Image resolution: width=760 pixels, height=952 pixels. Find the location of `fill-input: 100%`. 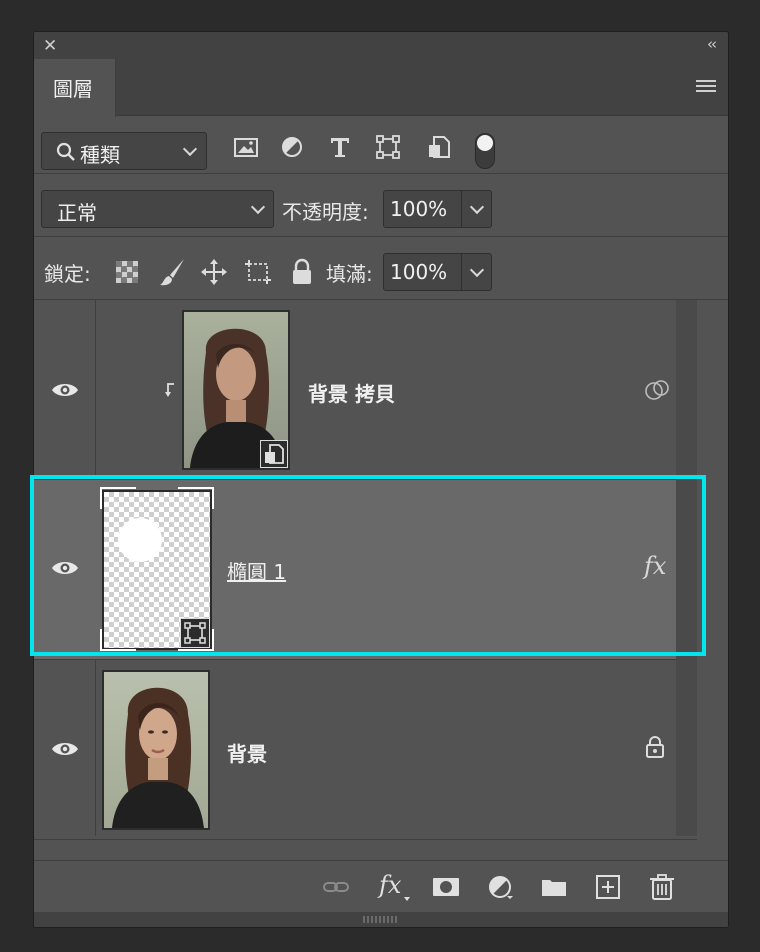

fill-input: 100% is located at coordinates (437, 272).